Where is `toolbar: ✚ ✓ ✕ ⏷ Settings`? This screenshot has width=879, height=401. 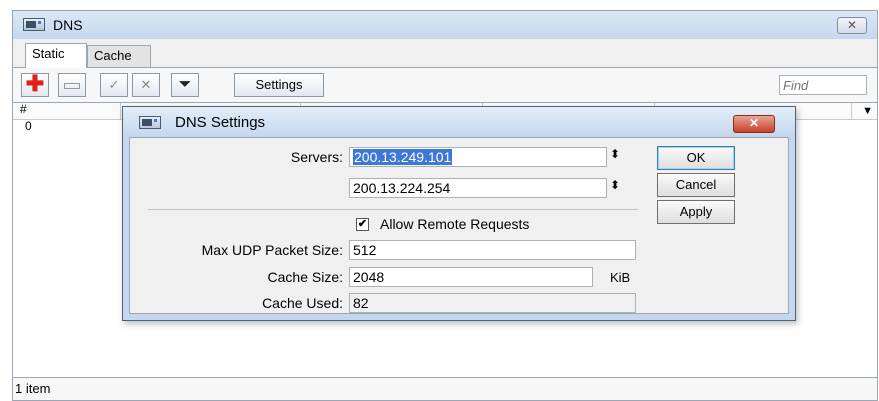
toolbar: ✚ ✓ ✕ ⏷ Settings is located at coordinates (445, 85).